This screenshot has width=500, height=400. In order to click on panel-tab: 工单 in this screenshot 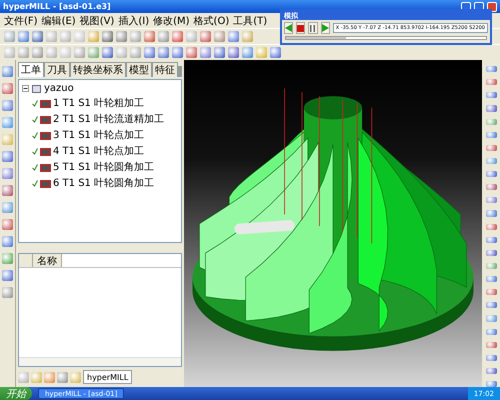, I will do `click(31, 69)`.